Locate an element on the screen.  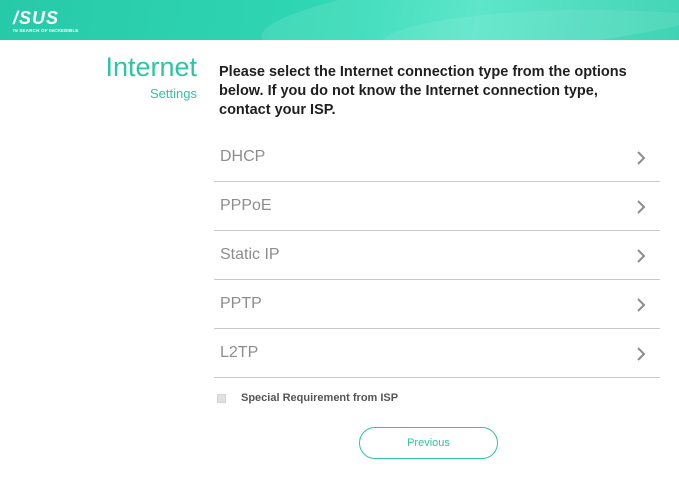
option-dhcp: DHCP is located at coordinates (437, 157).